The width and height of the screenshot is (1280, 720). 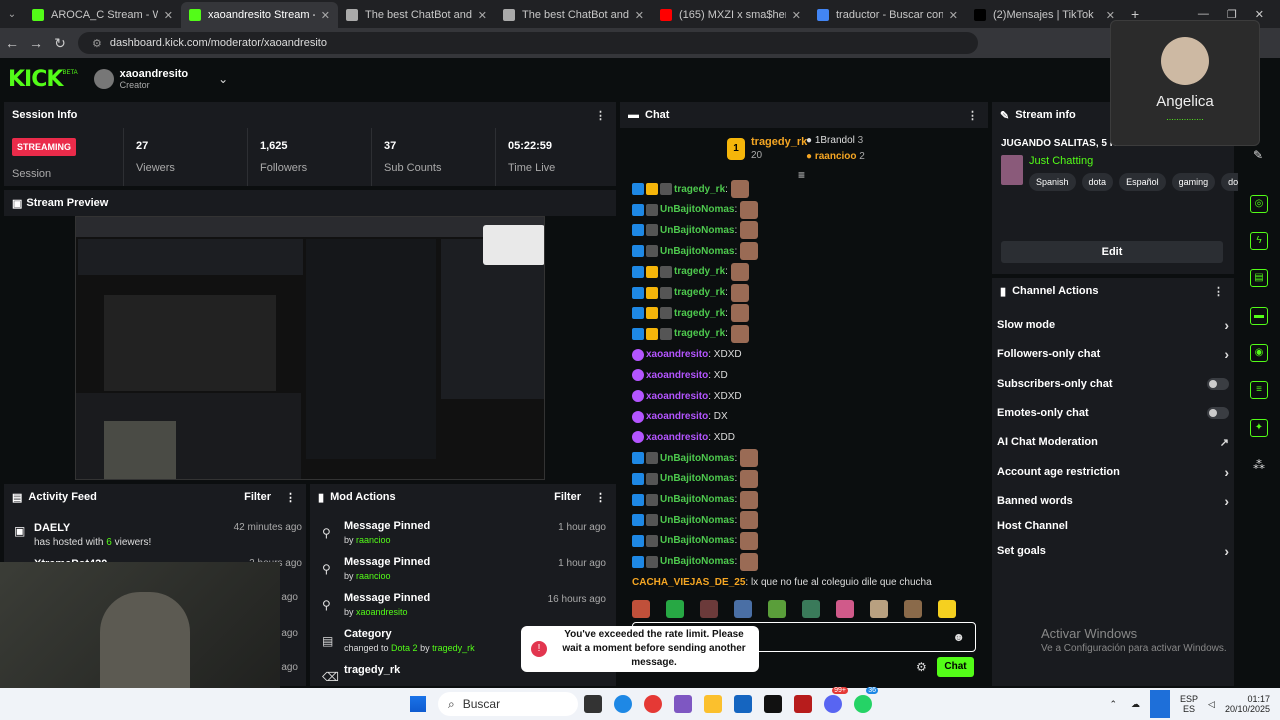 What do you see at coordinates (835, 140) in the screenshot?
I see `gifter-name: 1Brandol` at bounding box center [835, 140].